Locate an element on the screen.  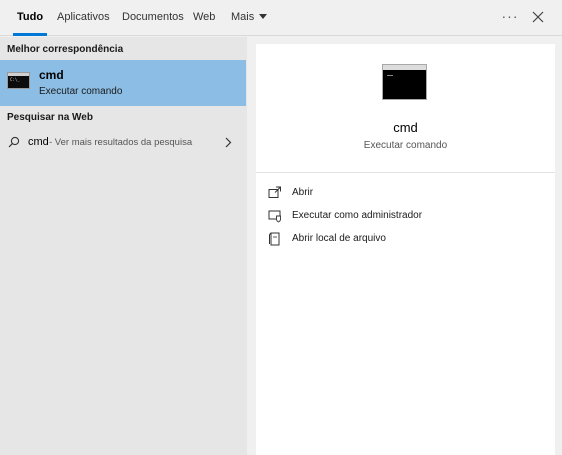
chevron-right-icon is located at coordinates (228, 142).